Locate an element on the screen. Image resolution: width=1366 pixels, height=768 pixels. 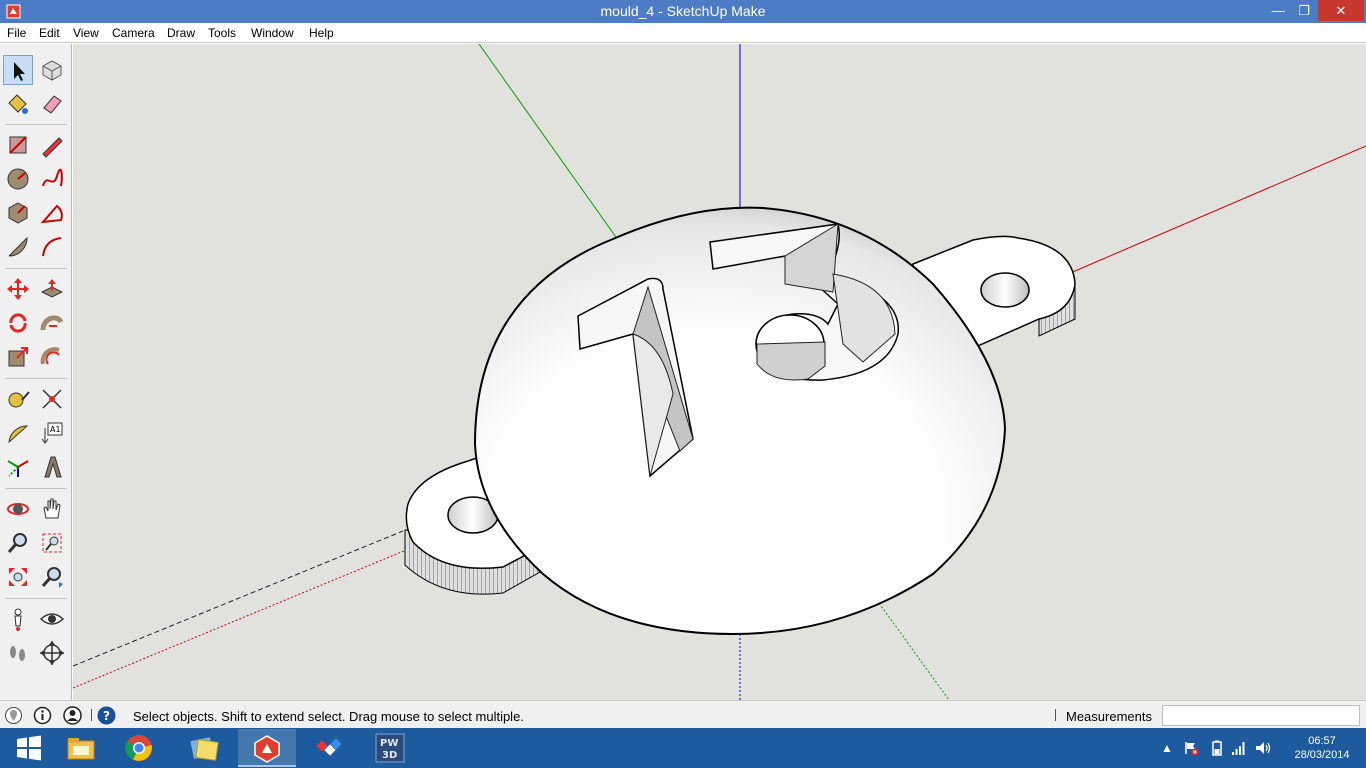
taskbar-app is located at coordinates (329, 748).